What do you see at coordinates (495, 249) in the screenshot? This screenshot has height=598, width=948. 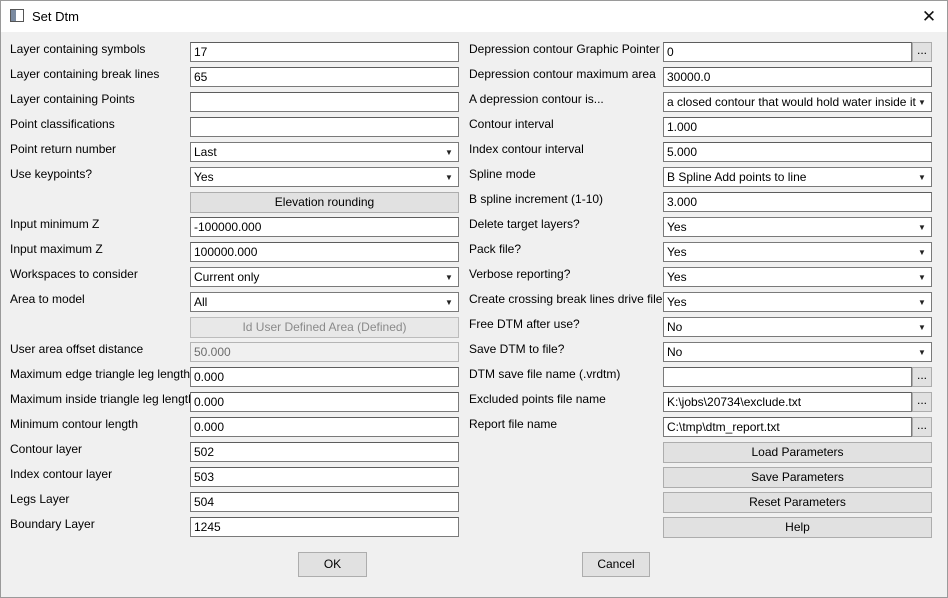 I see `pack-file-label: Pack file?` at bounding box center [495, 249].